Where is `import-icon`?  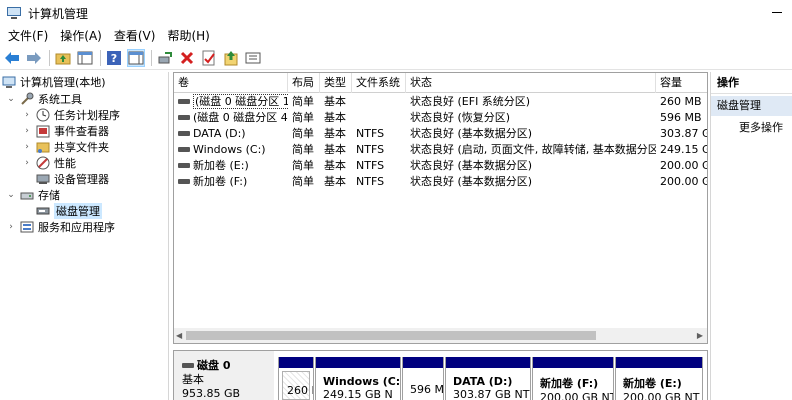 import-icon is located at coordinates (231, 58).